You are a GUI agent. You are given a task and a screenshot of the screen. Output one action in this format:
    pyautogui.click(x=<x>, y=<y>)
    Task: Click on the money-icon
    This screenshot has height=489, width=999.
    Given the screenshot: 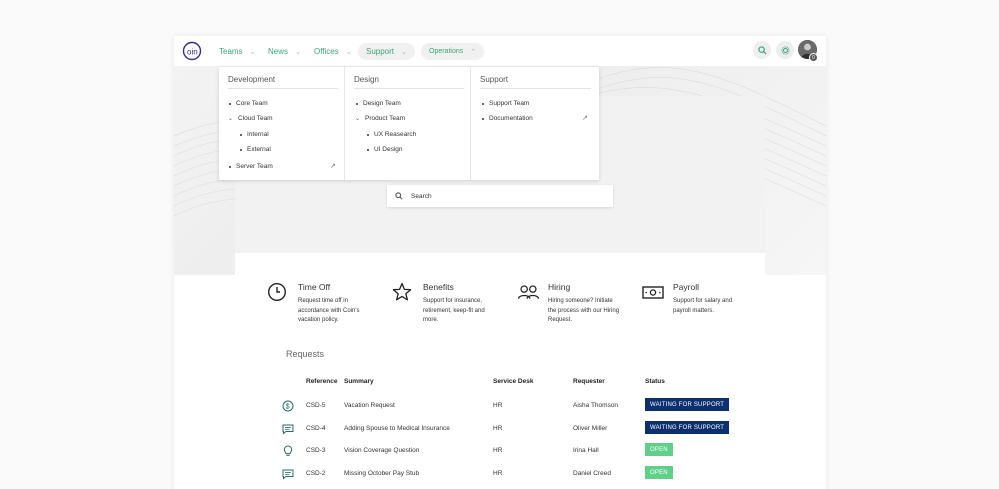 What is the action you would take?
    pyautogui.click(x=653, y=292)
    